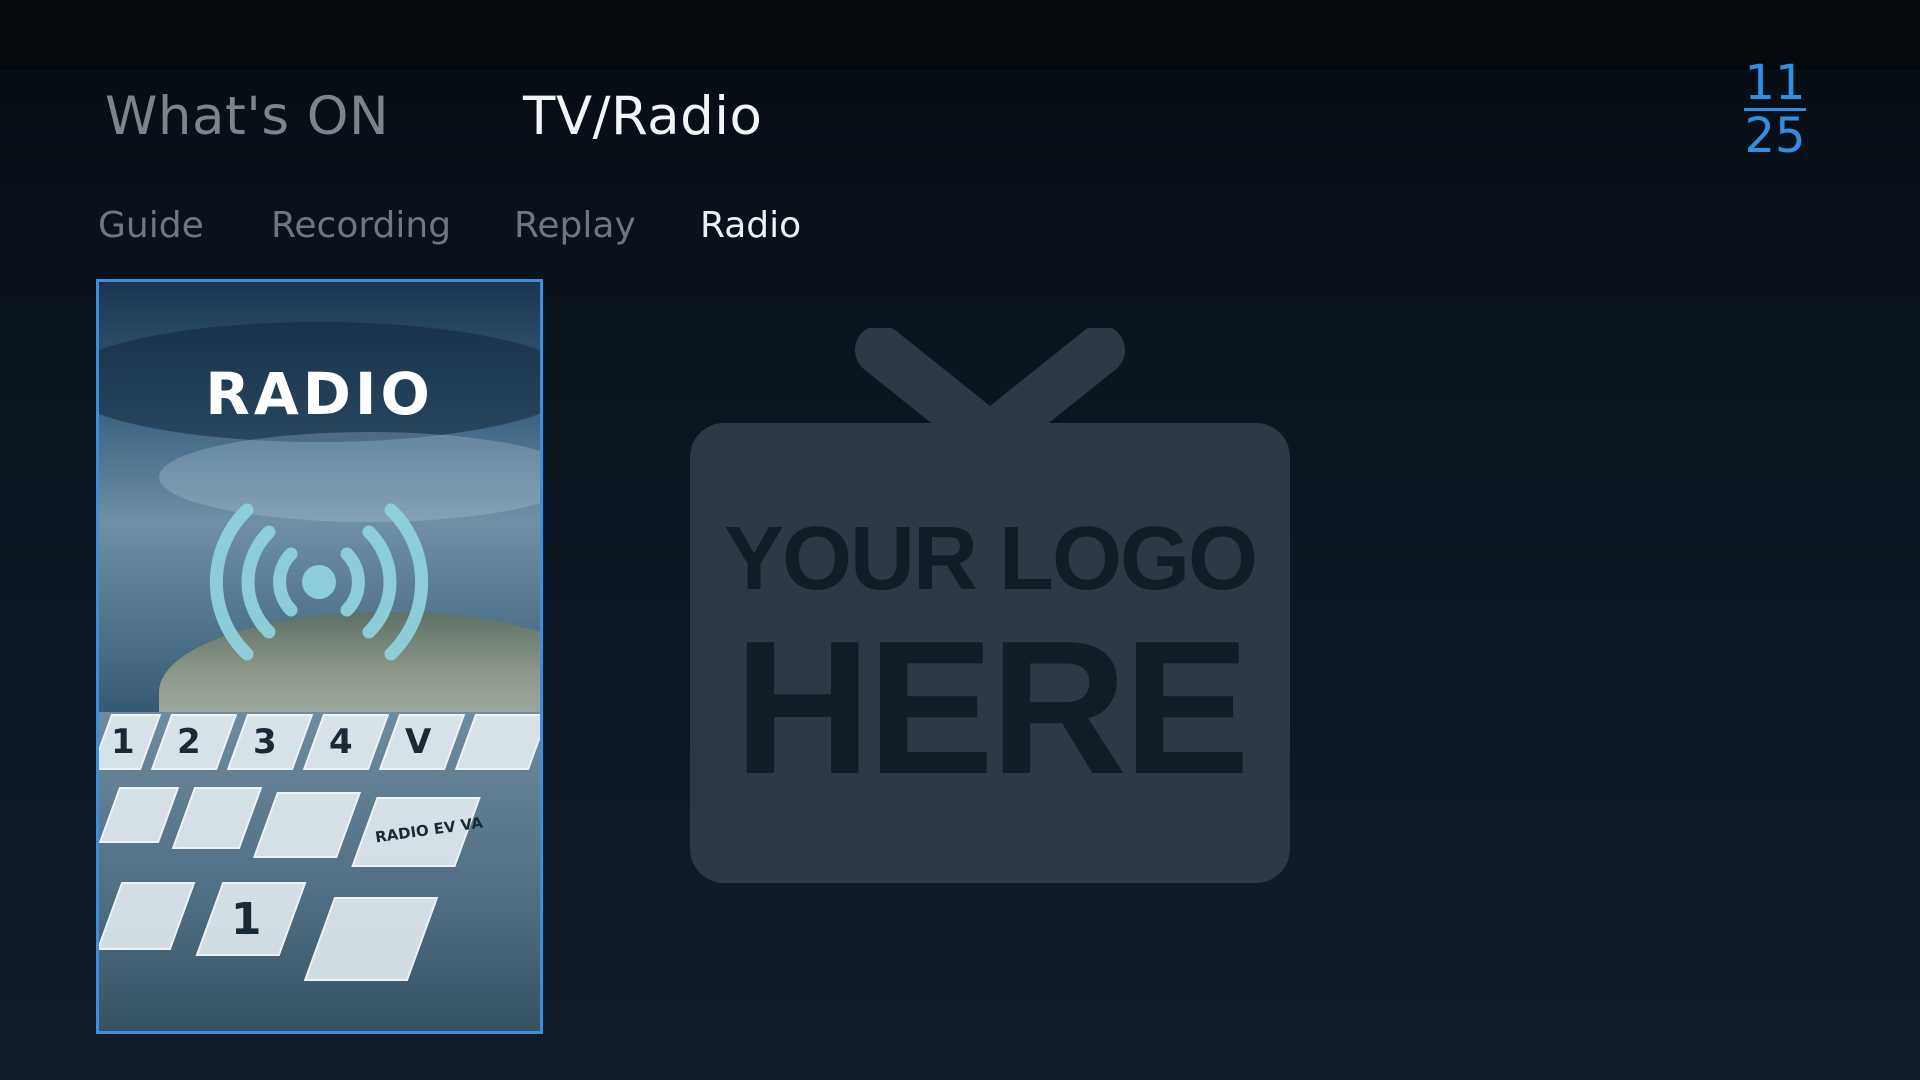  Describe the element at coordinates (1775, 136) in the screenshot. I see `clock-minute: 25` at that location.